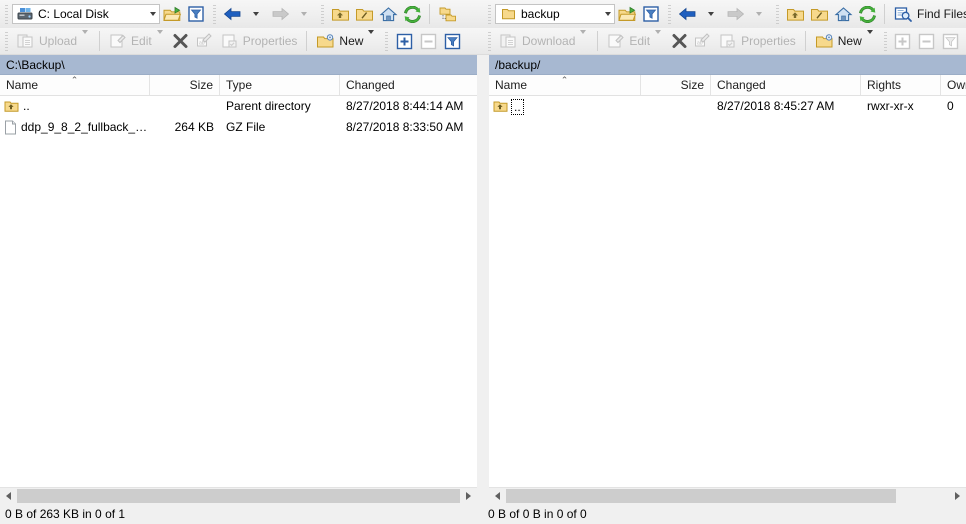  Describe the element at coordinates (941, 14) in the screenshot. I see `find-files-label: Find Files` at that location.